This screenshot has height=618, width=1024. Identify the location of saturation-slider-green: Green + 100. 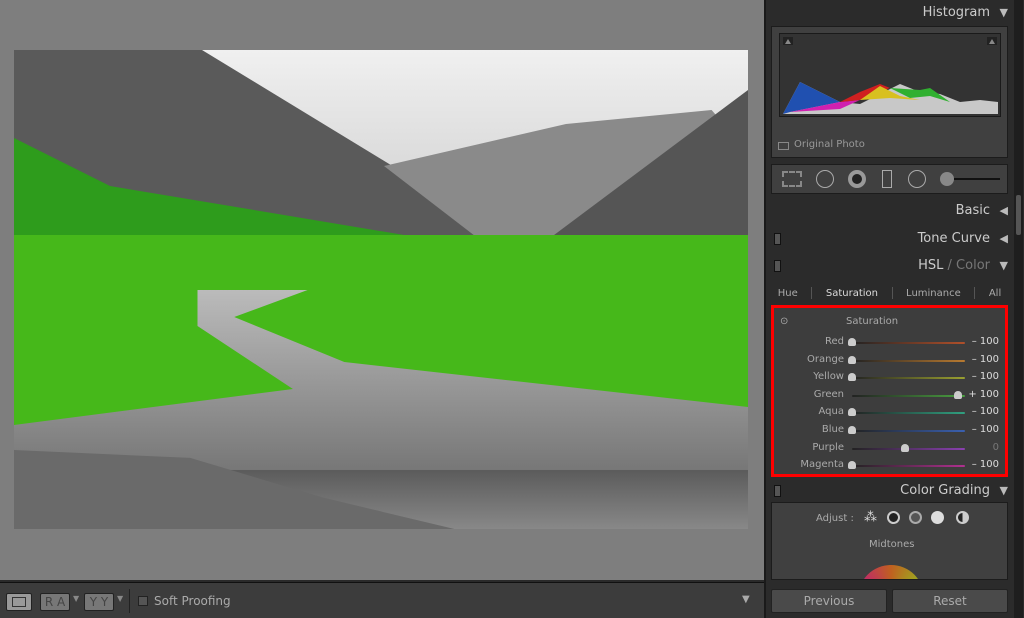
(889, 396).